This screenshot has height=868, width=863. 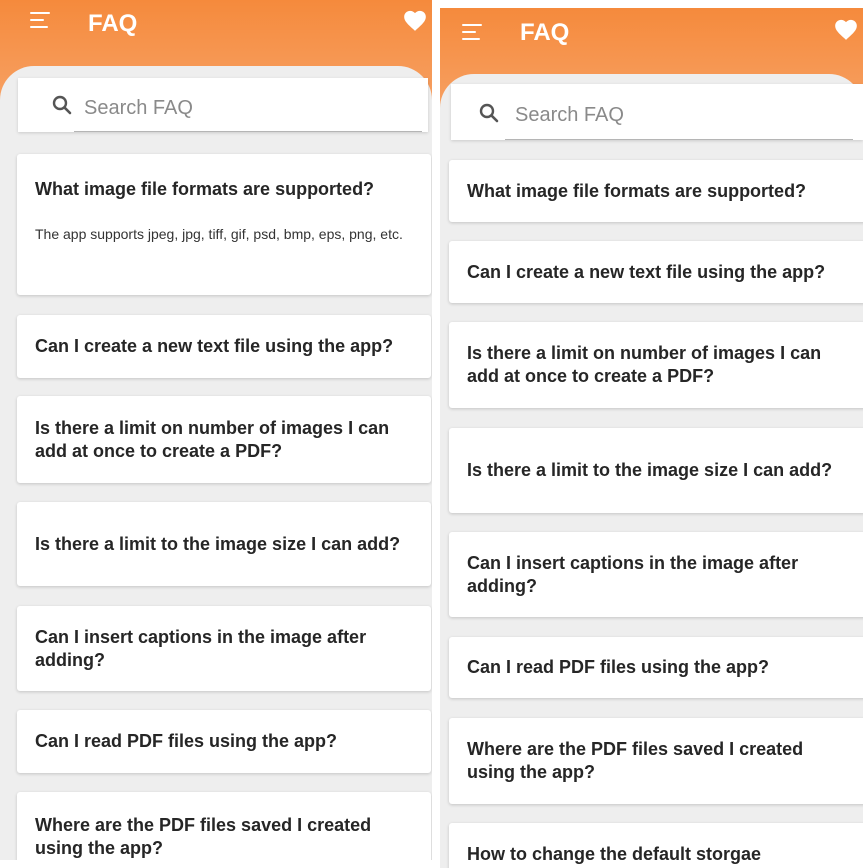 I want to click on faq-question: How to change the default storgae, so click(x=614, y=854).